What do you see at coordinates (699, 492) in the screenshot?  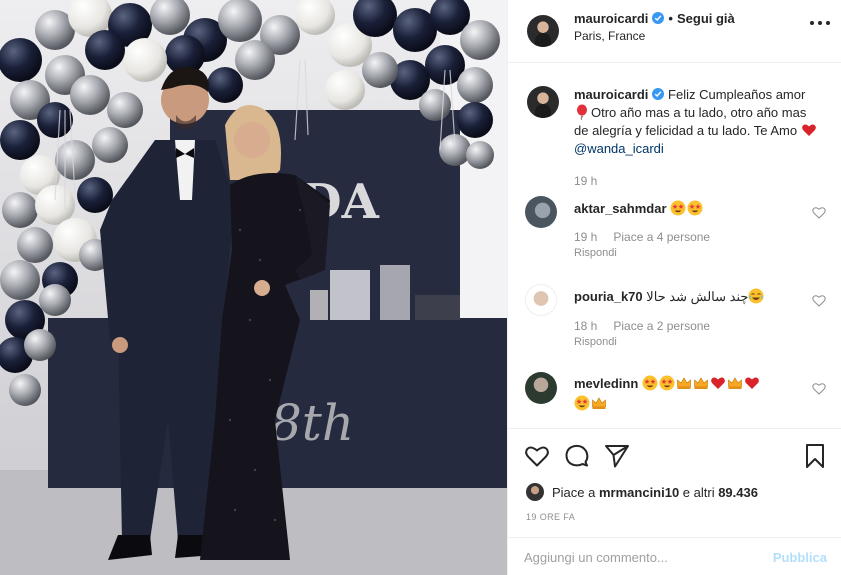 I see `likes-suffix: e altri` at bounding box center [699, 492].